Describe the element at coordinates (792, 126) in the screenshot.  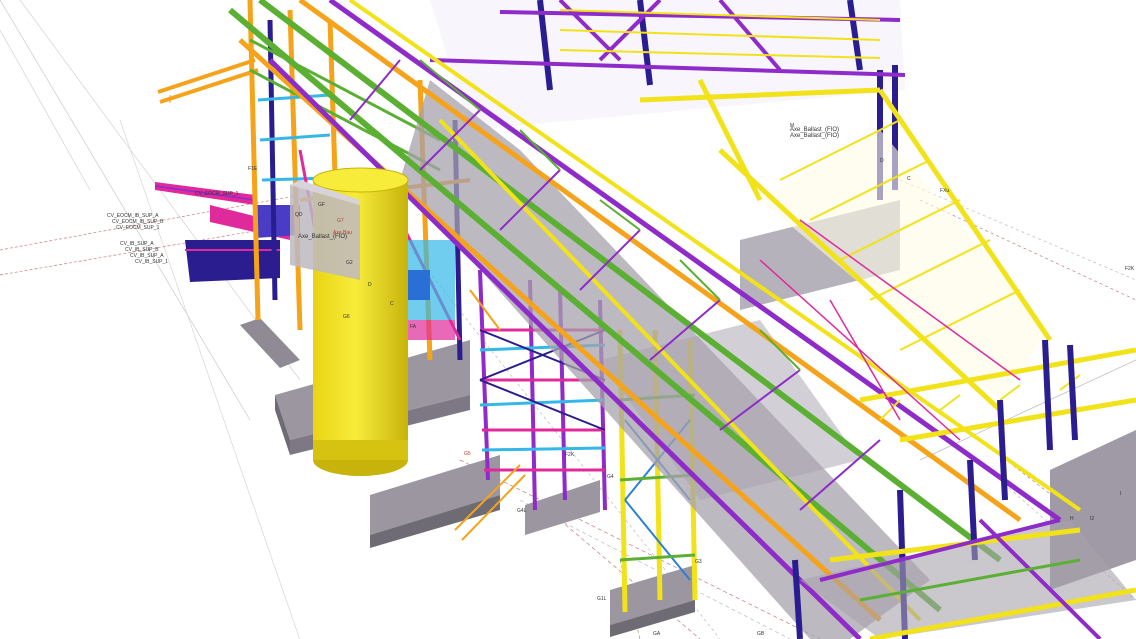
I see `label-m: M` at that location.